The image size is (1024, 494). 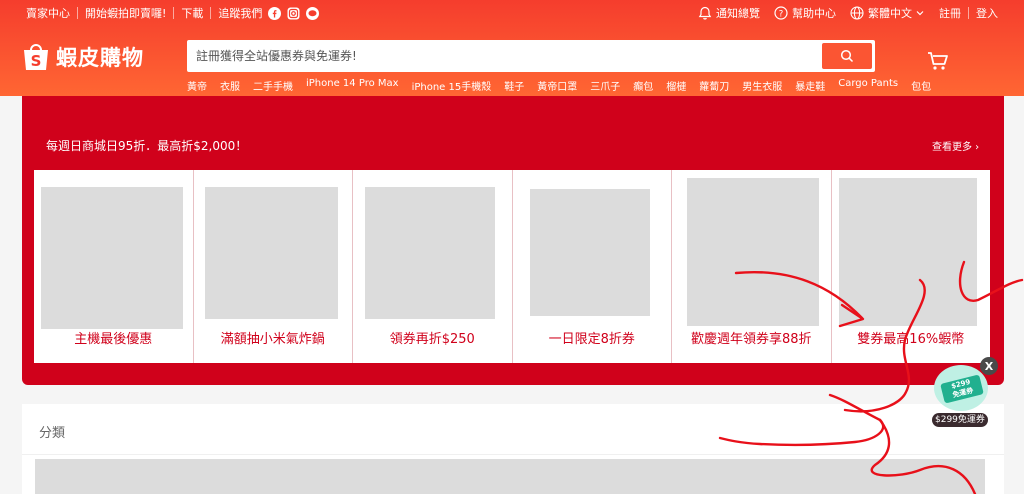 What do you see at coordinates (920, 13) in the screenshot?
I see `chevron-down-icon` at bounding box center [920, 13].